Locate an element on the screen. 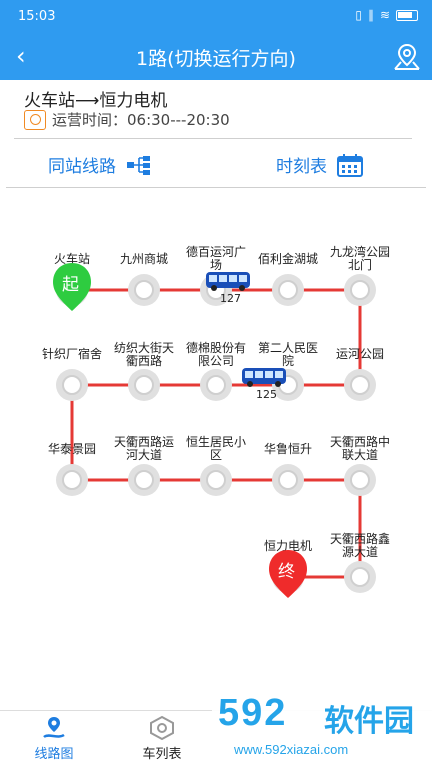 The width and height of the screenshot is (432, 768). end-marker-icon: 终 is located at coordinates (288, 574).